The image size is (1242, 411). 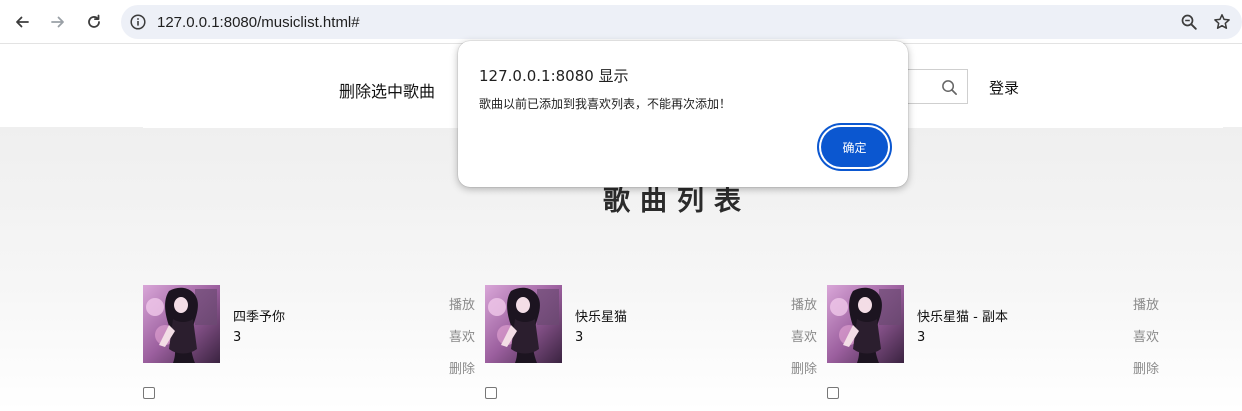 I want to click on song-name: 快乐星猫 - 副本, so click(x=962, y=317).